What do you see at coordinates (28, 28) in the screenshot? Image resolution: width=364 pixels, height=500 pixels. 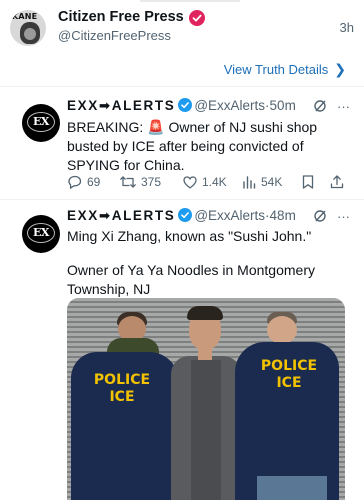 I see `account-avatar: KANE` at bounding box center [28, 28].